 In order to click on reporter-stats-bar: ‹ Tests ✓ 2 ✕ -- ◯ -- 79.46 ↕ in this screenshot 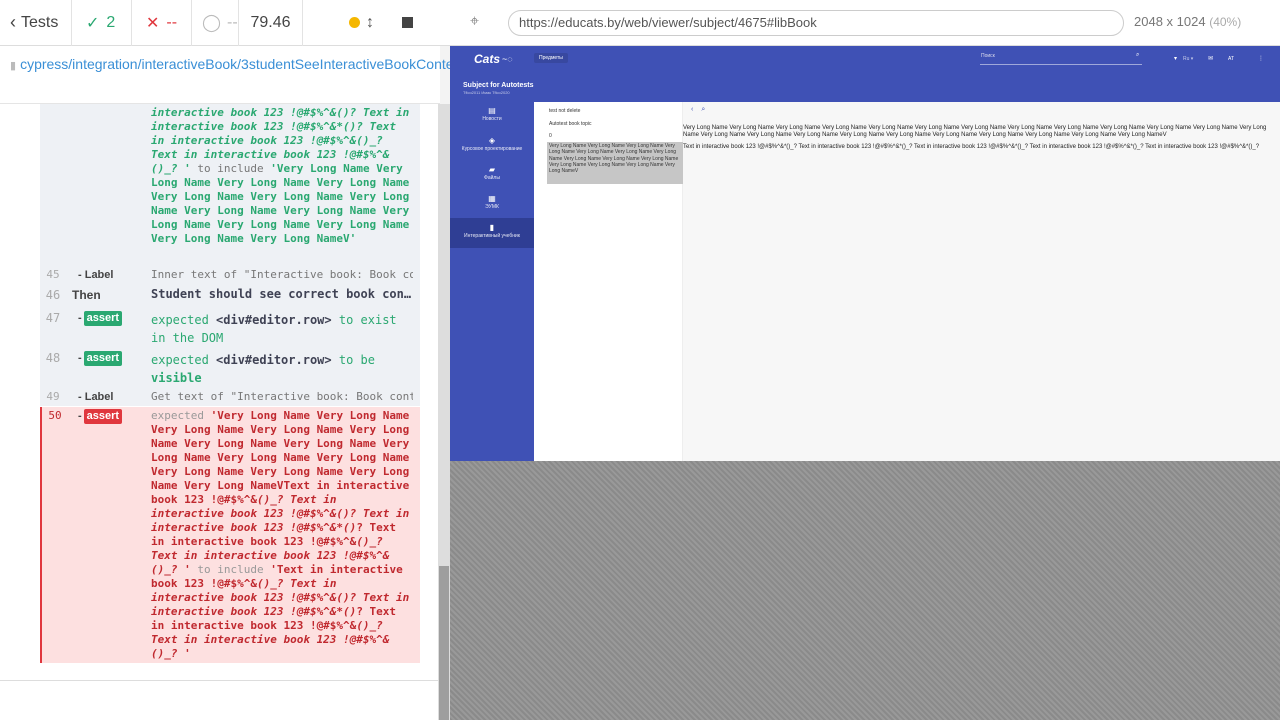, I will do `click(225, 23)`.